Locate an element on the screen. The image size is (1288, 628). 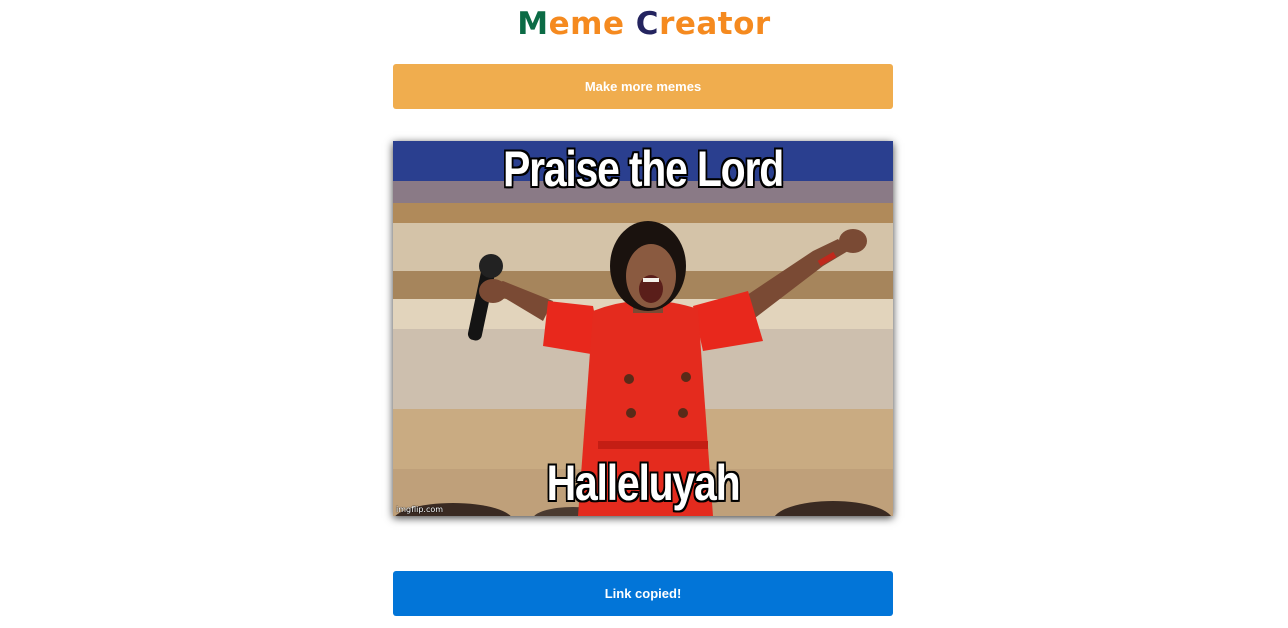
meme-bottom-caption: Halleluyah is located at coordinates (644, 483).